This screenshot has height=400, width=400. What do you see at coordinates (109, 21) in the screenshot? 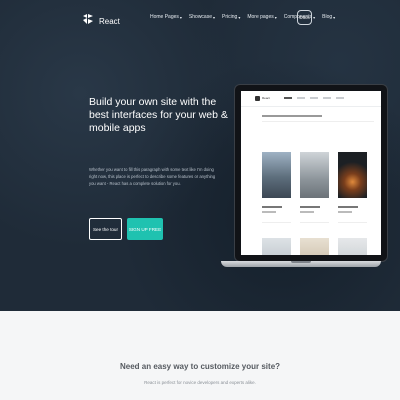
I see `brand-name: React` at bounding box center [109, 21].